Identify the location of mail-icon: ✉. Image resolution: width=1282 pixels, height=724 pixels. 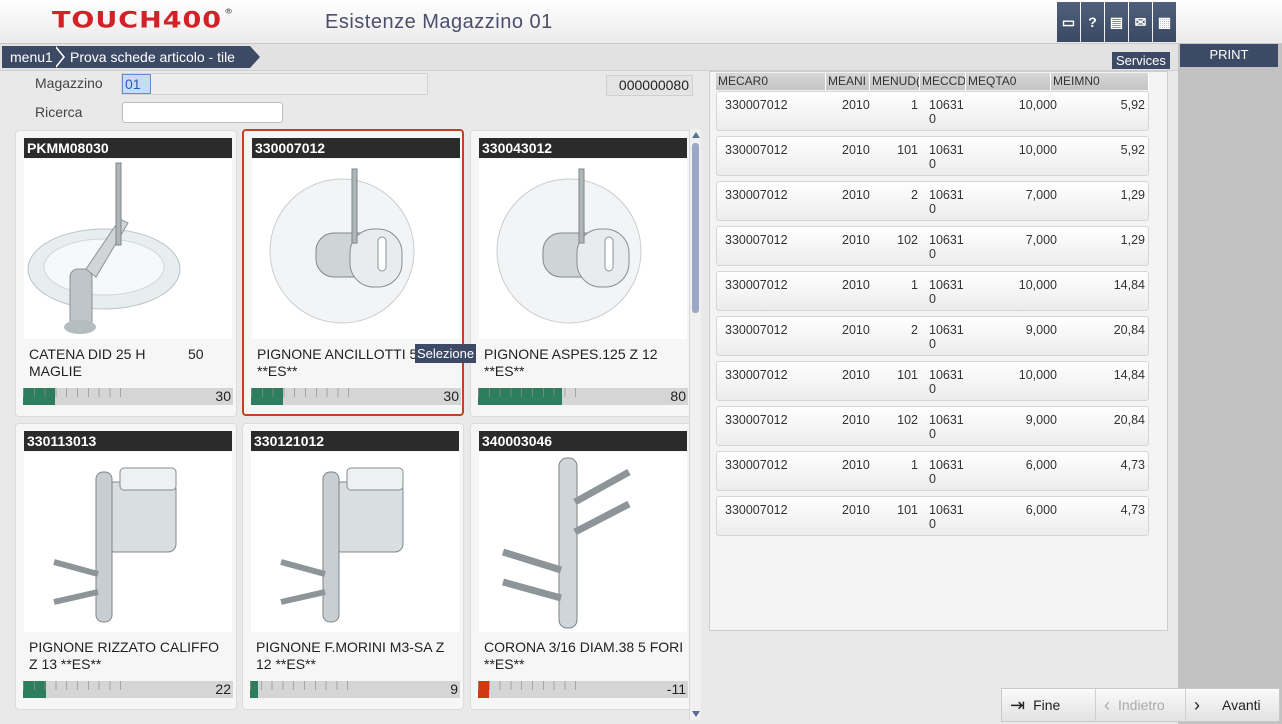
(1140, 22).